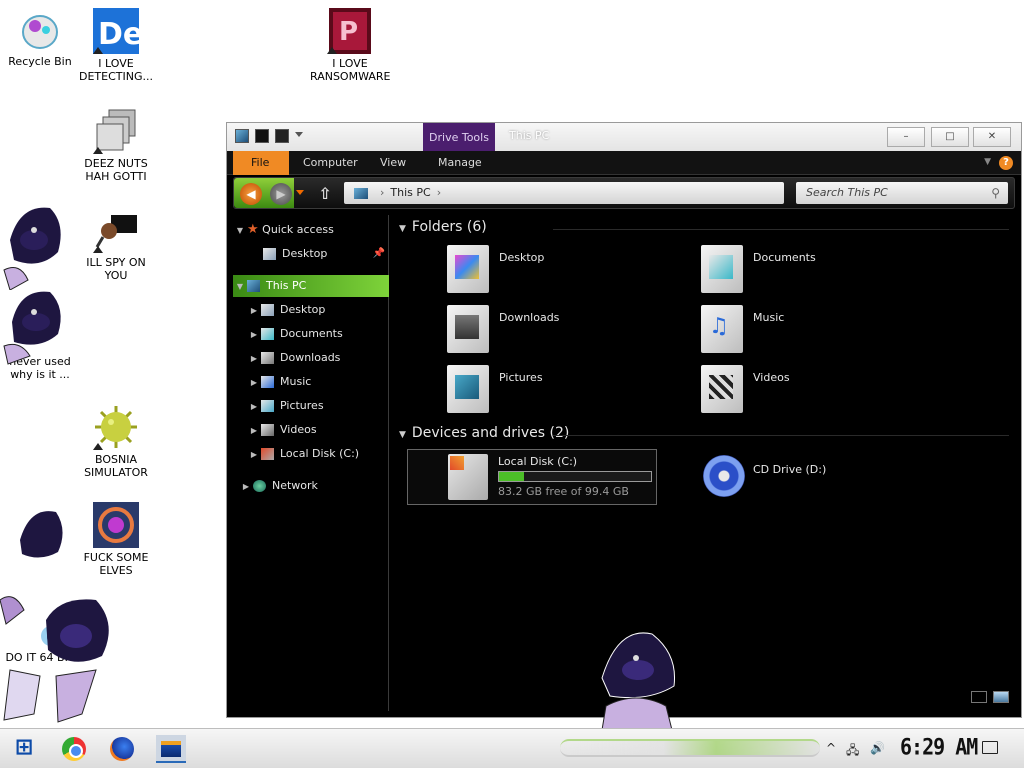  I want to click on nav-item-quick-access: ▼ ★ Quick access, so click(311, 230).